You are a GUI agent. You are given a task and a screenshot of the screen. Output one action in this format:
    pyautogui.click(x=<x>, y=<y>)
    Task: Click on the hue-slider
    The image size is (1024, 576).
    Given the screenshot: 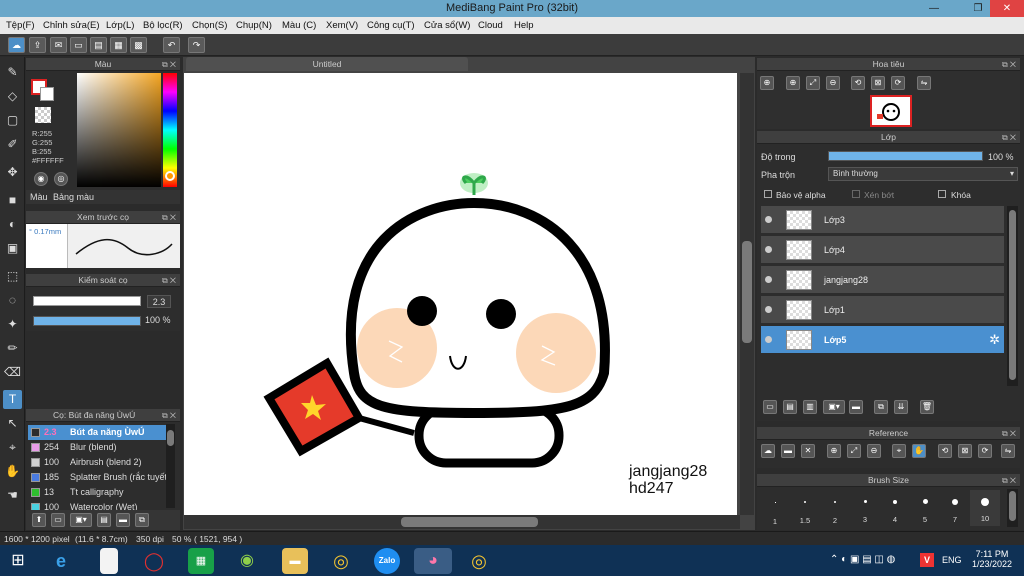 What is the action you would take?
    pyautogui.click(x=170, y=130)
    